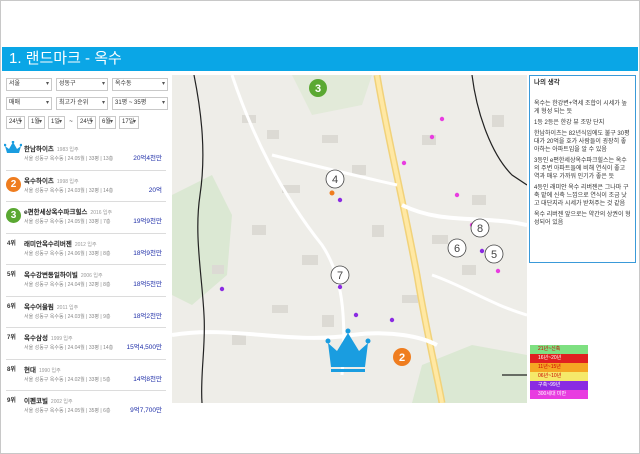 This screenshot has height=454, width=640. I want to click on apartment-price: 18억5천만, so click(147, 284).